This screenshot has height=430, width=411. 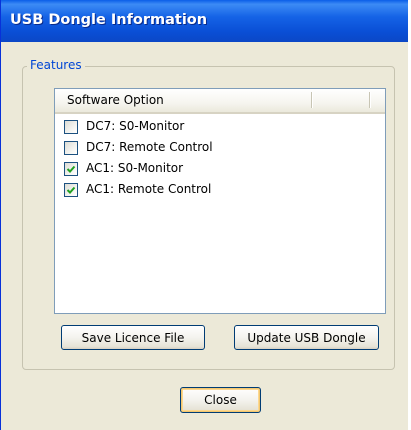 What do you see at coordinates (135, 168) in the screenshot?
I see `option-label: AC1: S0-Monitor` at bounding box center [135, 168].